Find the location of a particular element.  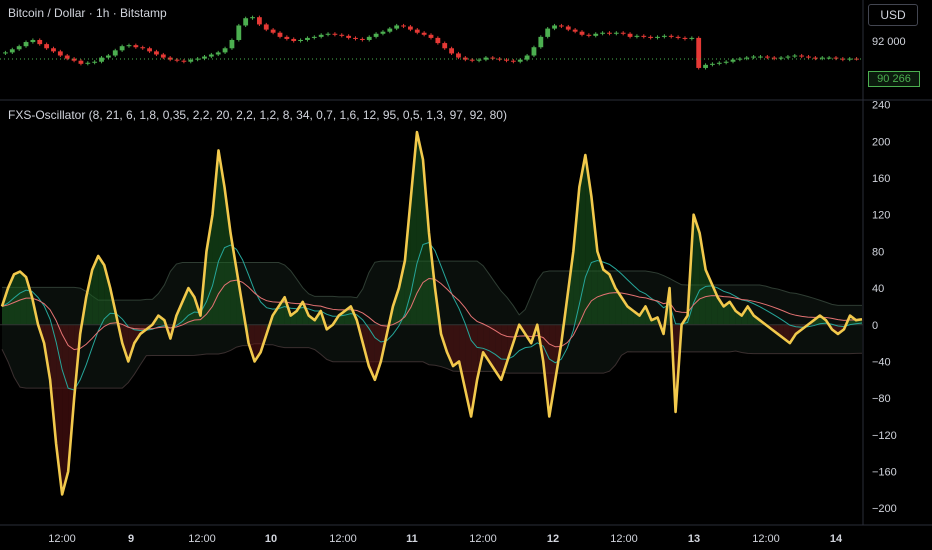

oscillator-axis-tick: 240 is located at coordinates (881, 106).